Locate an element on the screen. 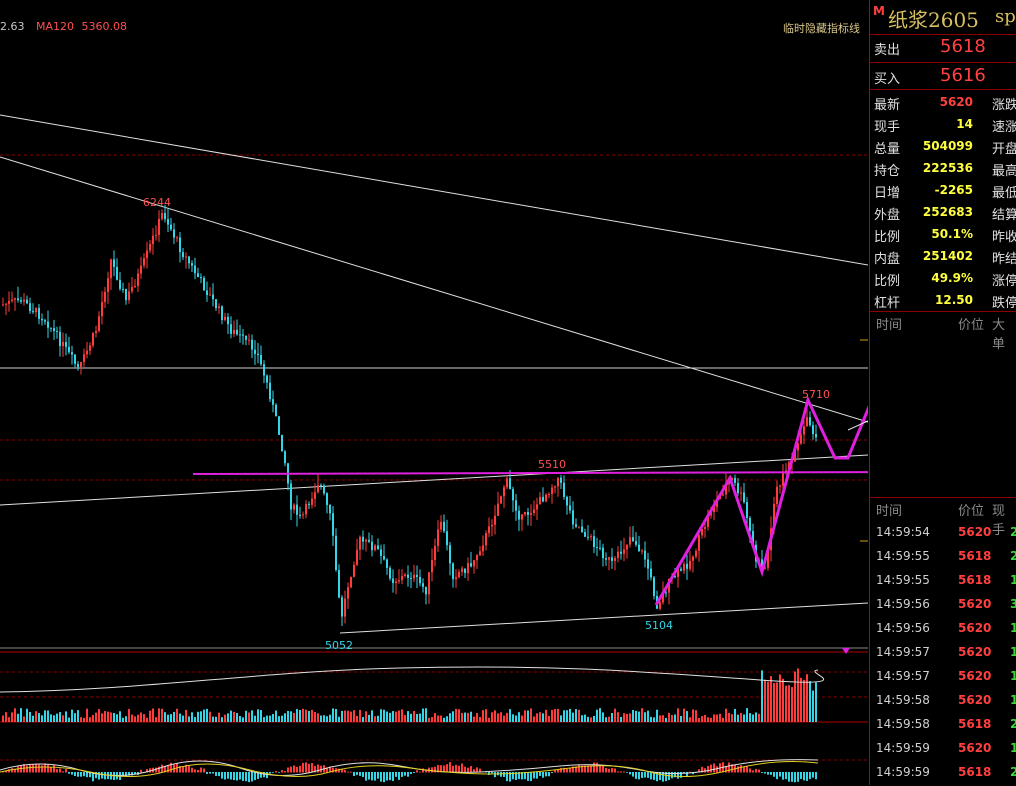  quote-row-right-label: 昨收 is located at coordinates (1004, 237).